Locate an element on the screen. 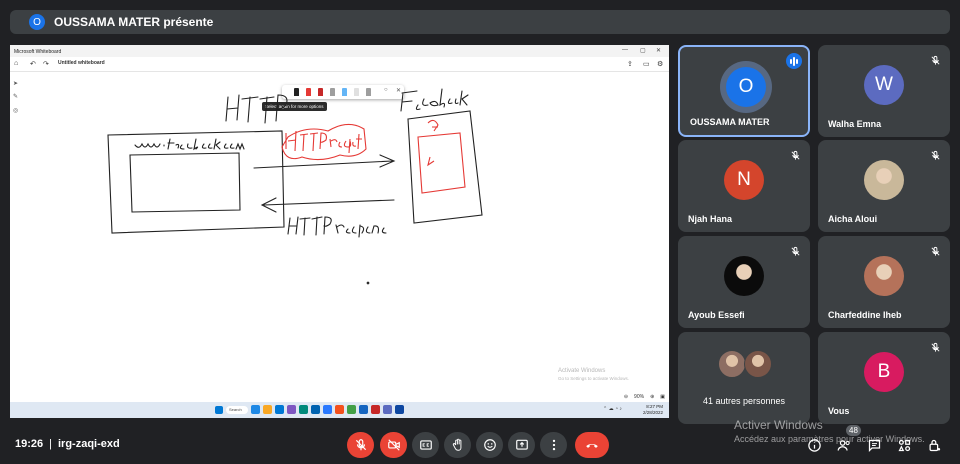 This screenshot has height=464, width=960. present-button is located at coordinates (521, 445).